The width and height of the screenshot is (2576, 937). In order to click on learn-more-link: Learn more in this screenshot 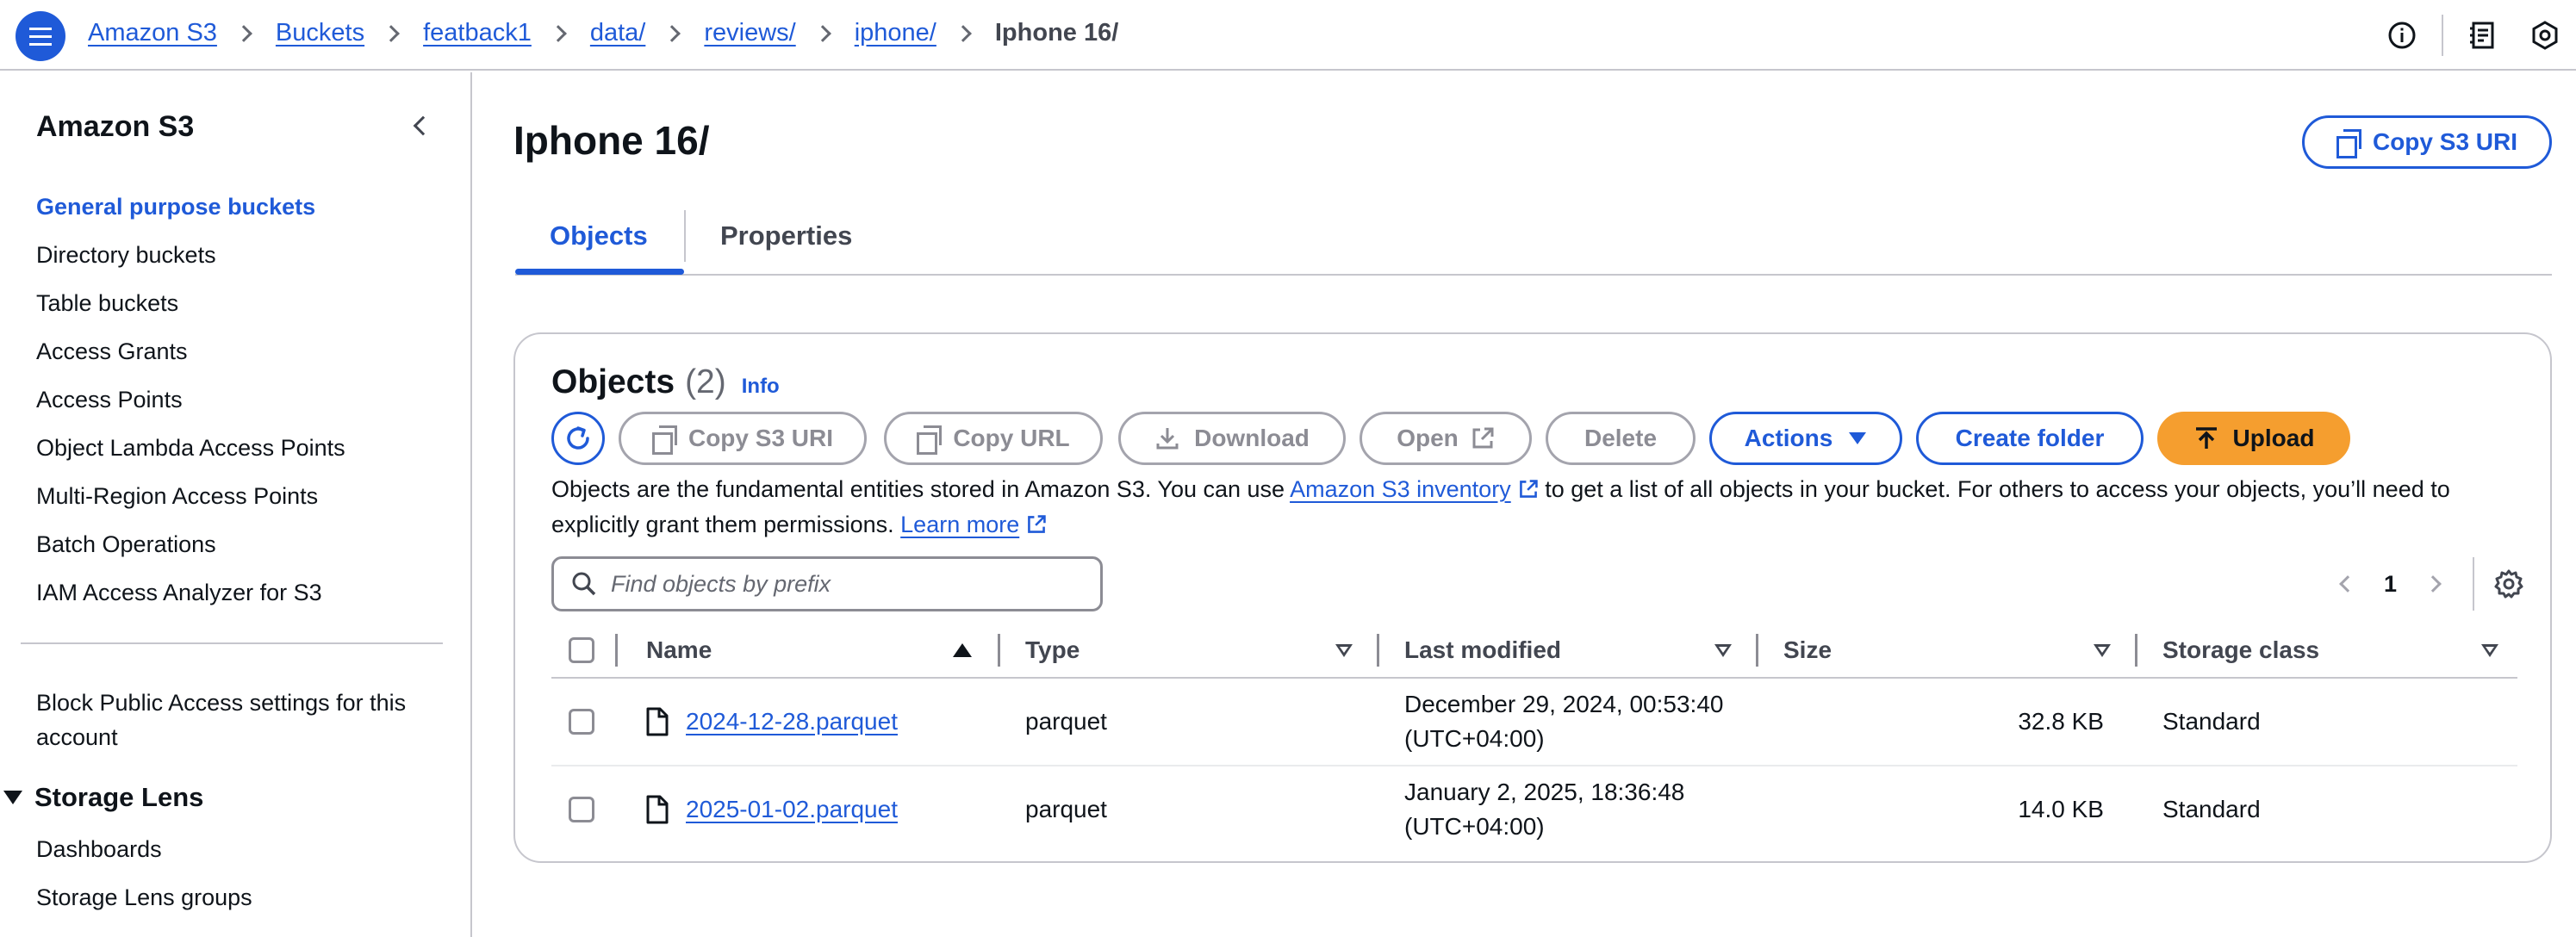, I will do `click(960, 524)`.